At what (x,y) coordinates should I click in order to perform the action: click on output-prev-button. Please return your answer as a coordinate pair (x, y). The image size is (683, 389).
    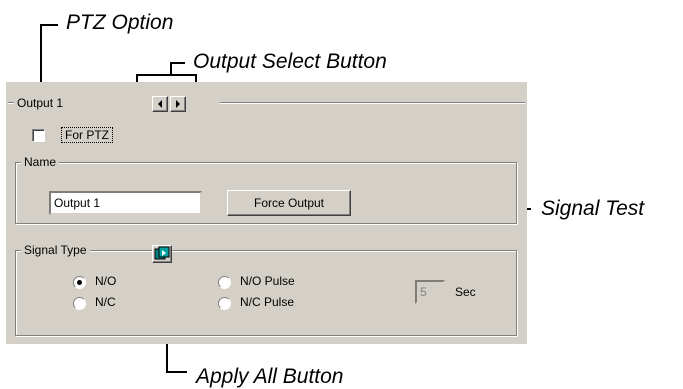
    Looking at the image, I should click on (160, 104).